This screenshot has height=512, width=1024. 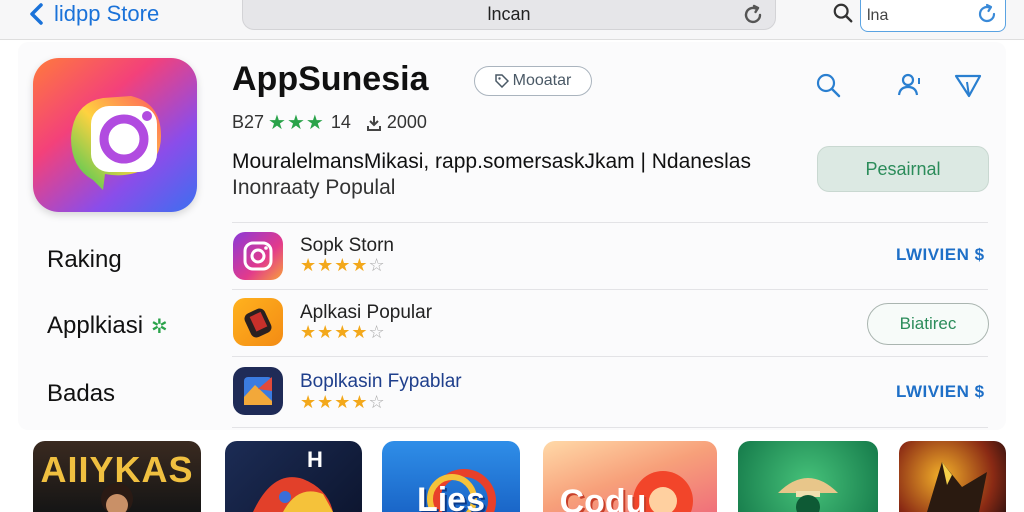 What do you see at coordinates (603, 497) in the screenshot?
I see `tile-label: Codu` at bounding box center [603, 497].